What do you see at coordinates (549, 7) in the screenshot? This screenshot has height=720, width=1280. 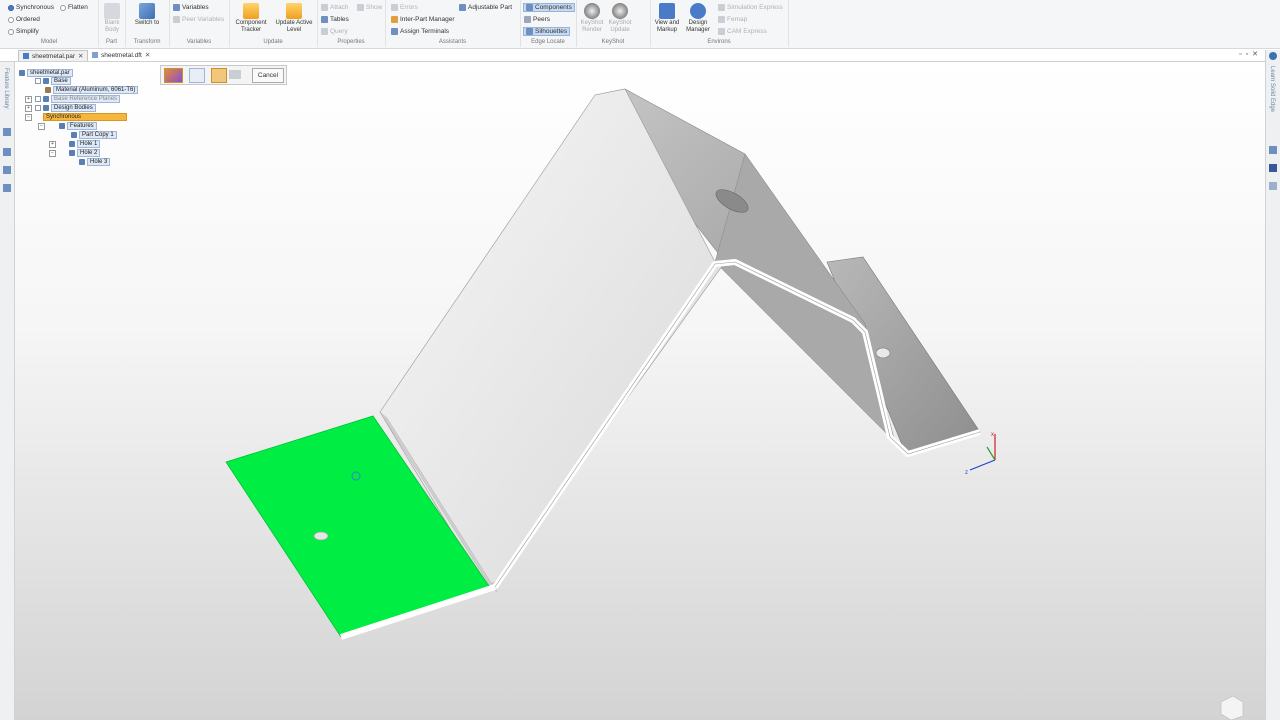 I see `components-toggle: Components` at bounding box center [549, 7].